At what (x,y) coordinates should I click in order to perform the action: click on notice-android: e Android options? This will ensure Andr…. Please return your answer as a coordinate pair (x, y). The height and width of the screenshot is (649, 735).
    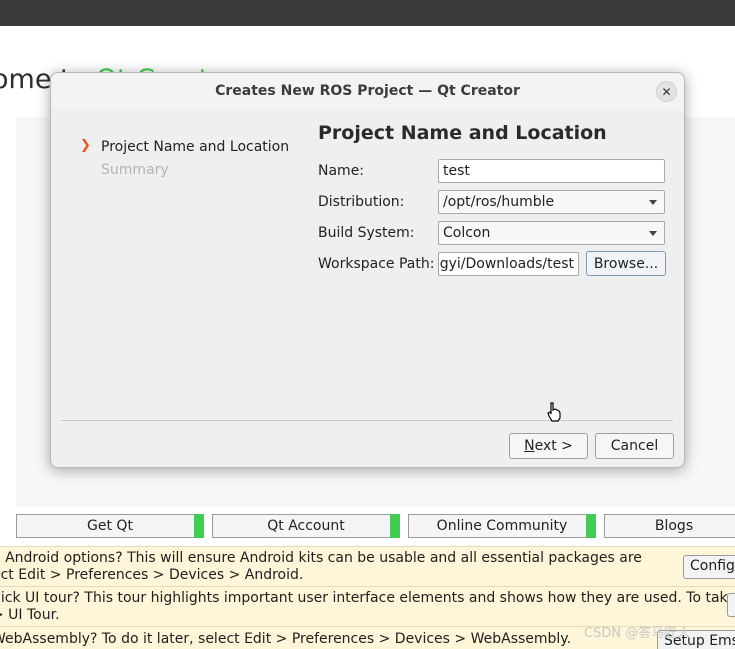
    Looking at the image, I should click on (367, 566).